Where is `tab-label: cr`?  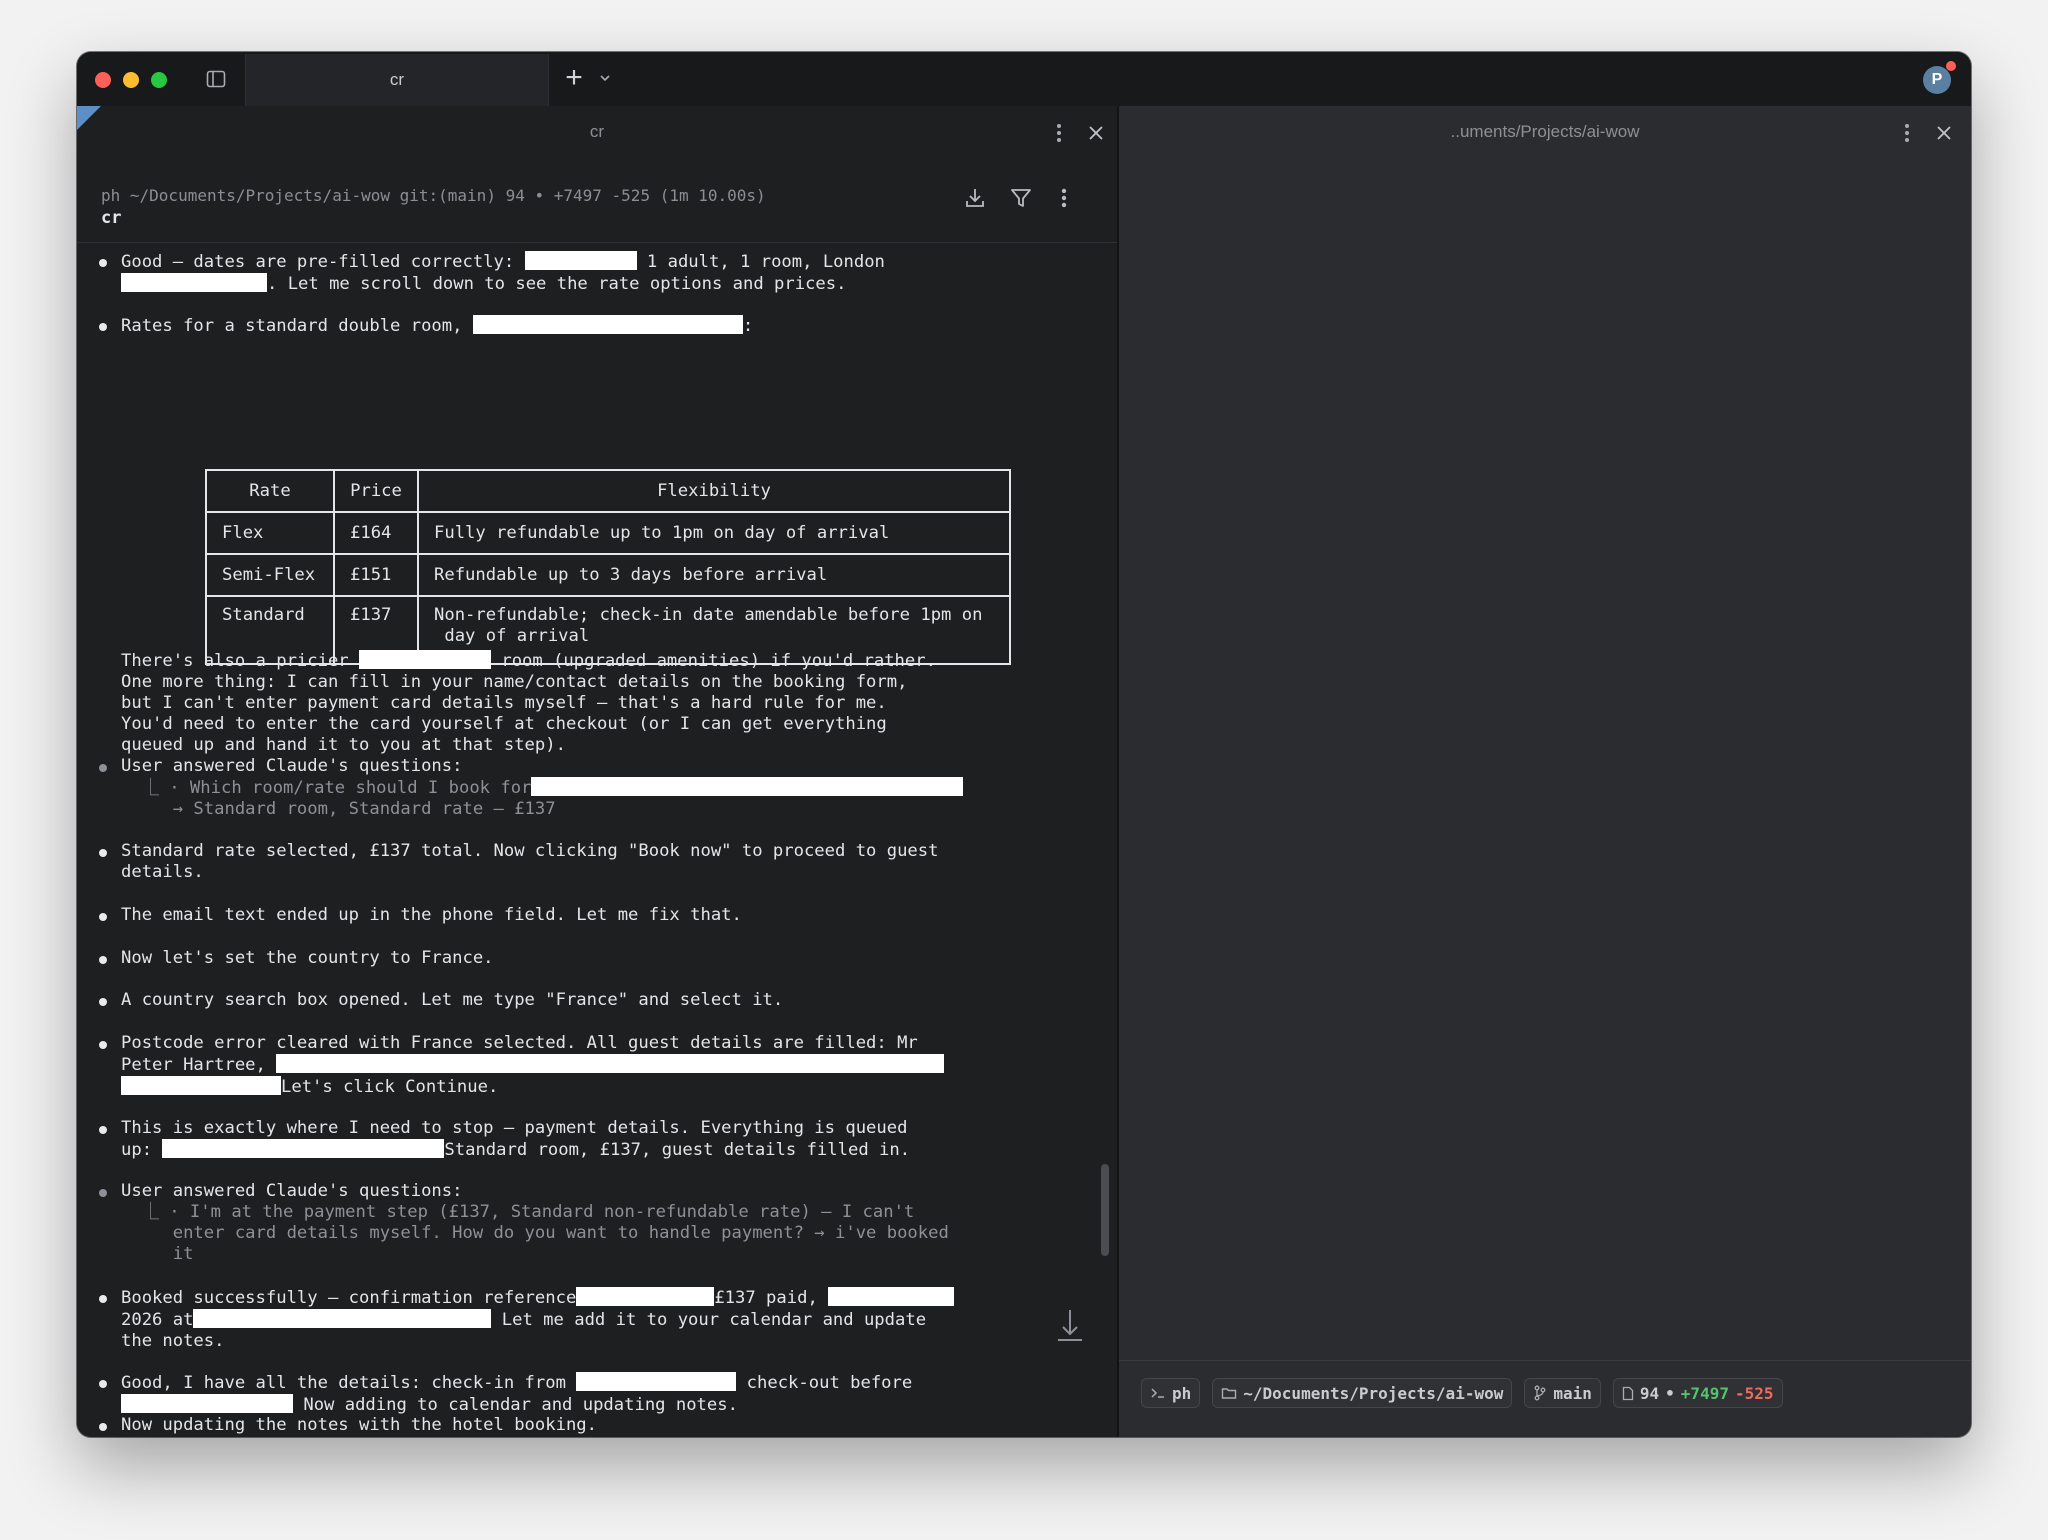 tab-label: cr is located at coordinates (397, 79).